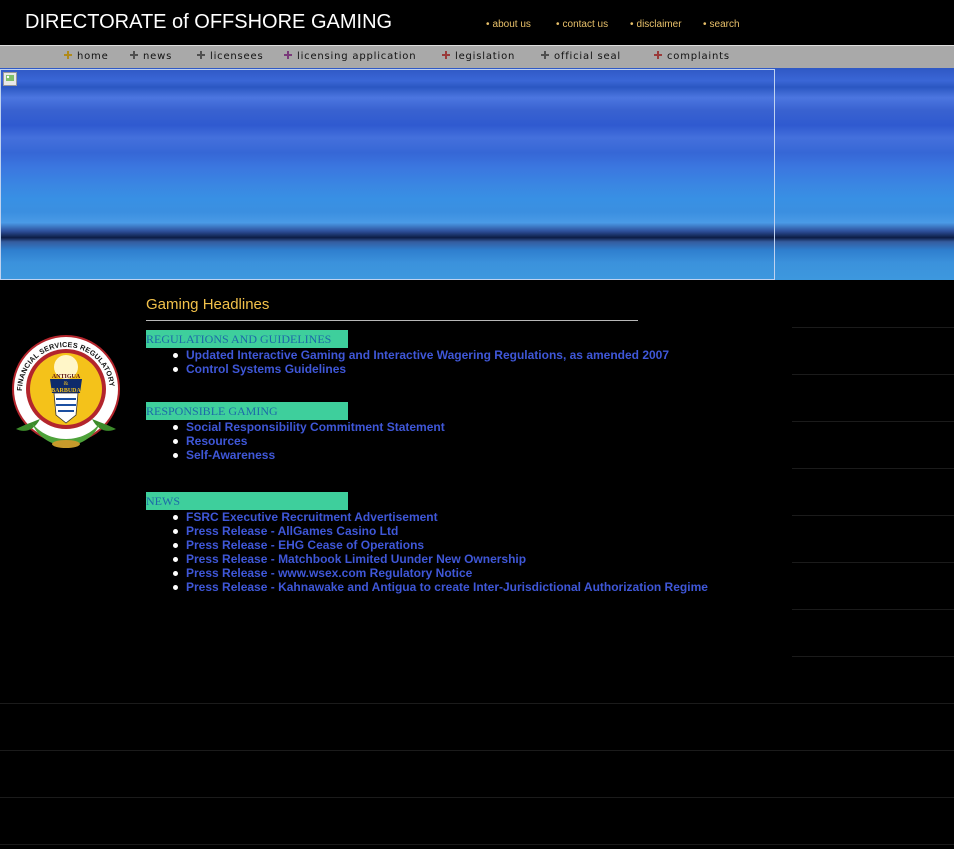 The height and width of the screenshot is (849, 954). I want to click on top-link-about-us: • about us, so click(508, 24).